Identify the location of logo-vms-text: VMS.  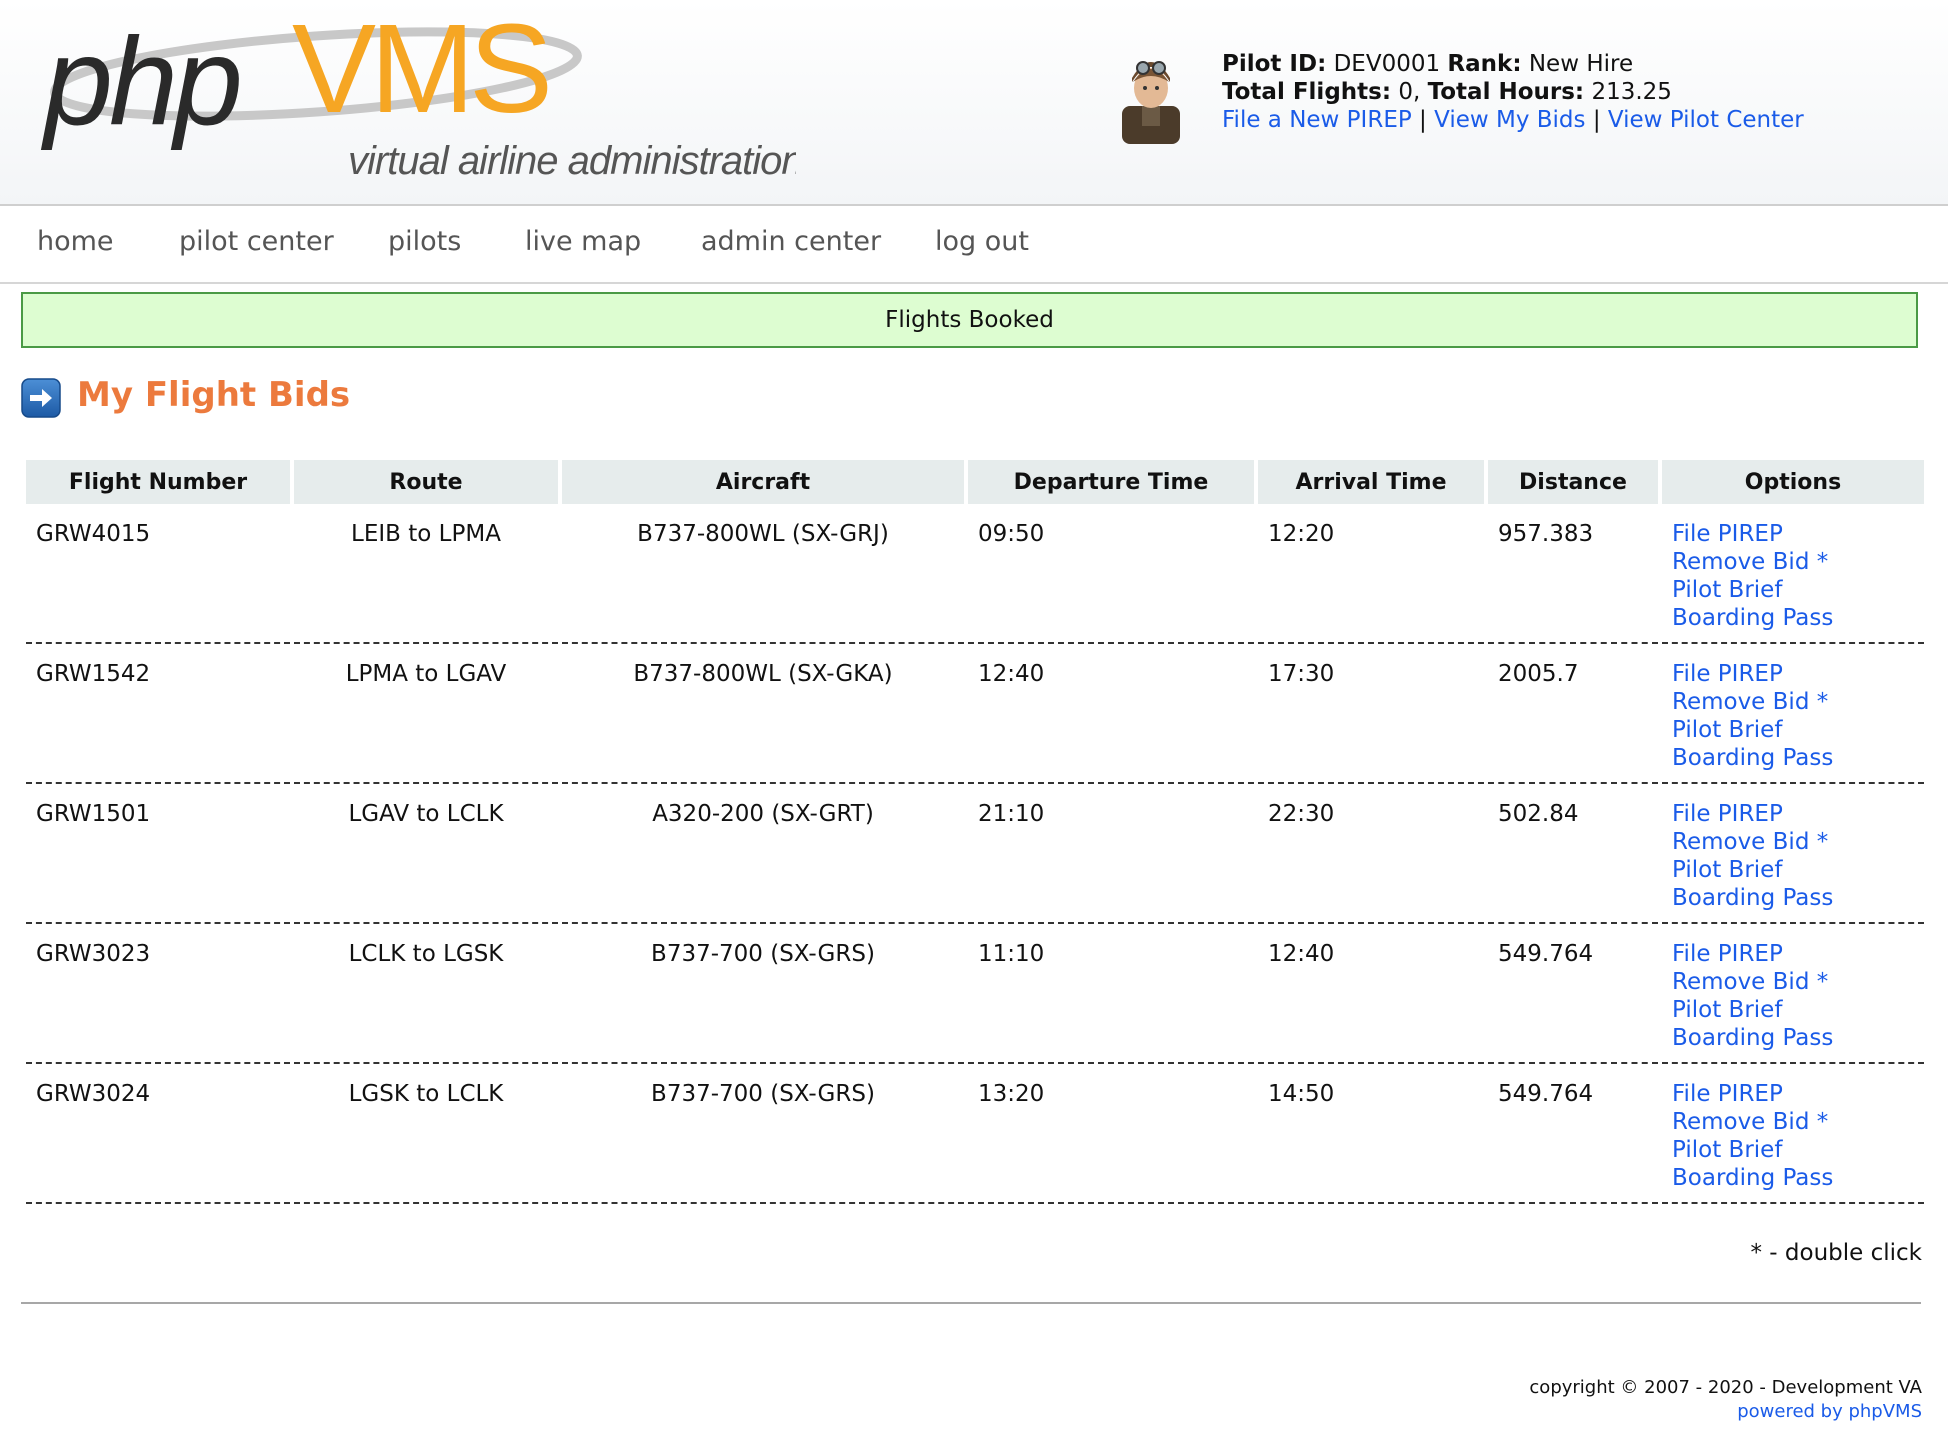
(420, 72).